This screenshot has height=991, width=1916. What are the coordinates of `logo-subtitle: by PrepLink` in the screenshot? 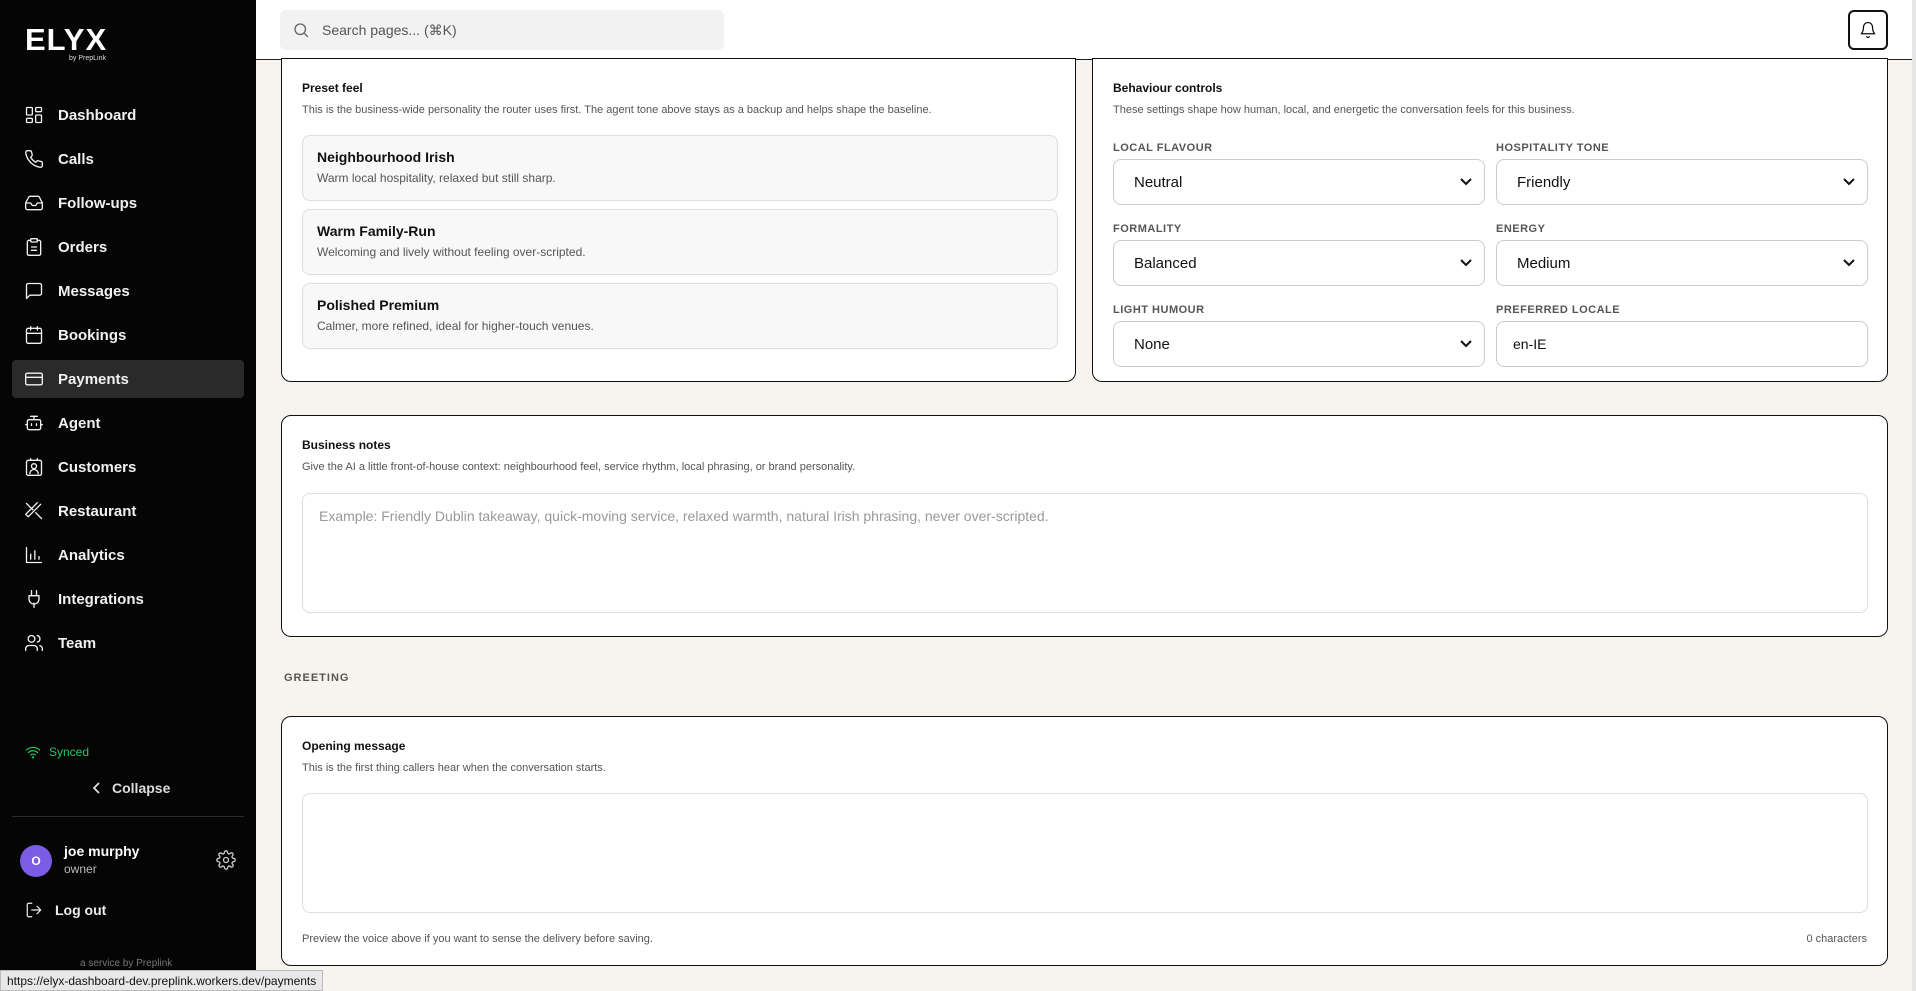 It's located at (87, 58).